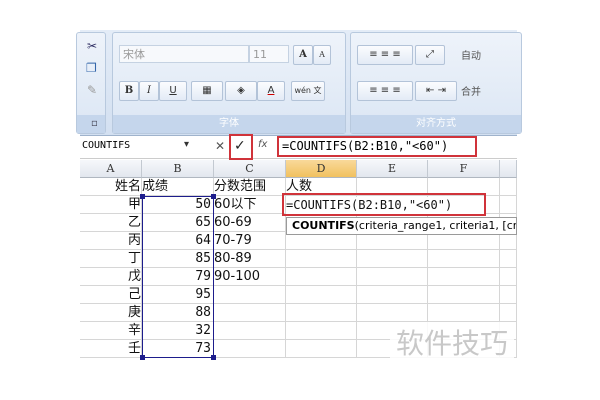 The height and width of the screenshot is (400, 600). What do you see at coordinates (178, 277) in the screenshot?
I see `selection-range-b2-b10` at bounding box center [178, 277].